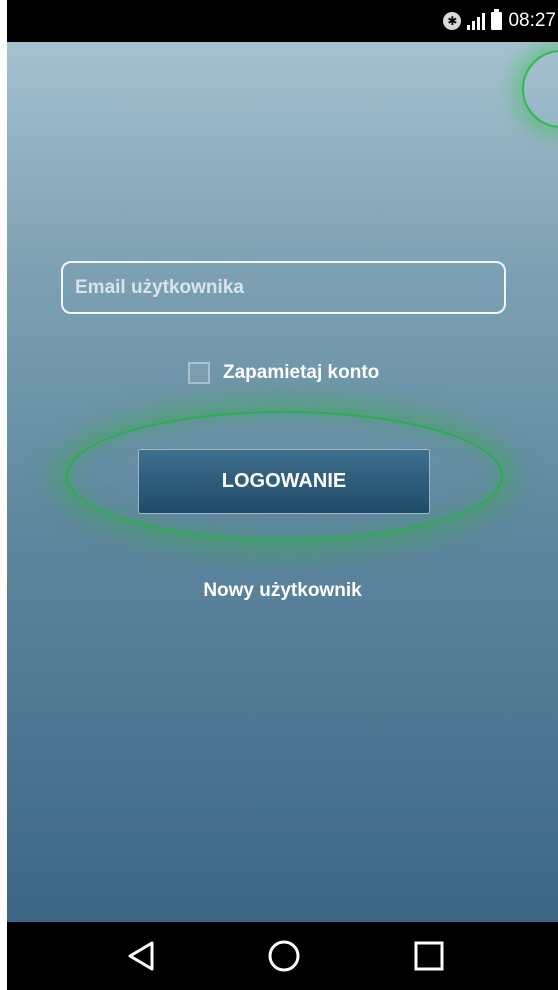 This screenshot has width=558, height=990. I want to click on status-icons: ✱ 08:27, so click(499, 21).